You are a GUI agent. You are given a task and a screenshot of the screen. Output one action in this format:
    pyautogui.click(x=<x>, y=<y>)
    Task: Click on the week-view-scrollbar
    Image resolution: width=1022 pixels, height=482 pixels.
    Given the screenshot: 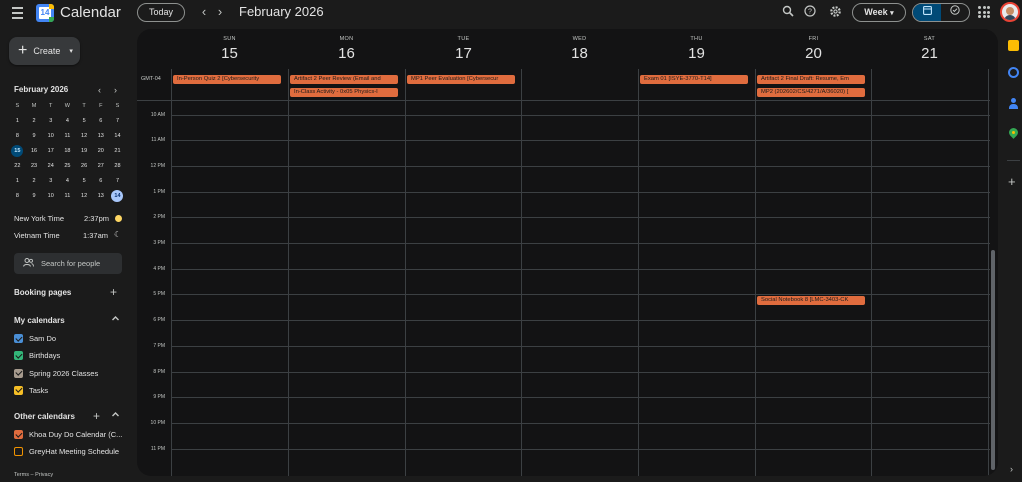 What is the action you would take?
    pyautogui.click(x=993, y=360)
    